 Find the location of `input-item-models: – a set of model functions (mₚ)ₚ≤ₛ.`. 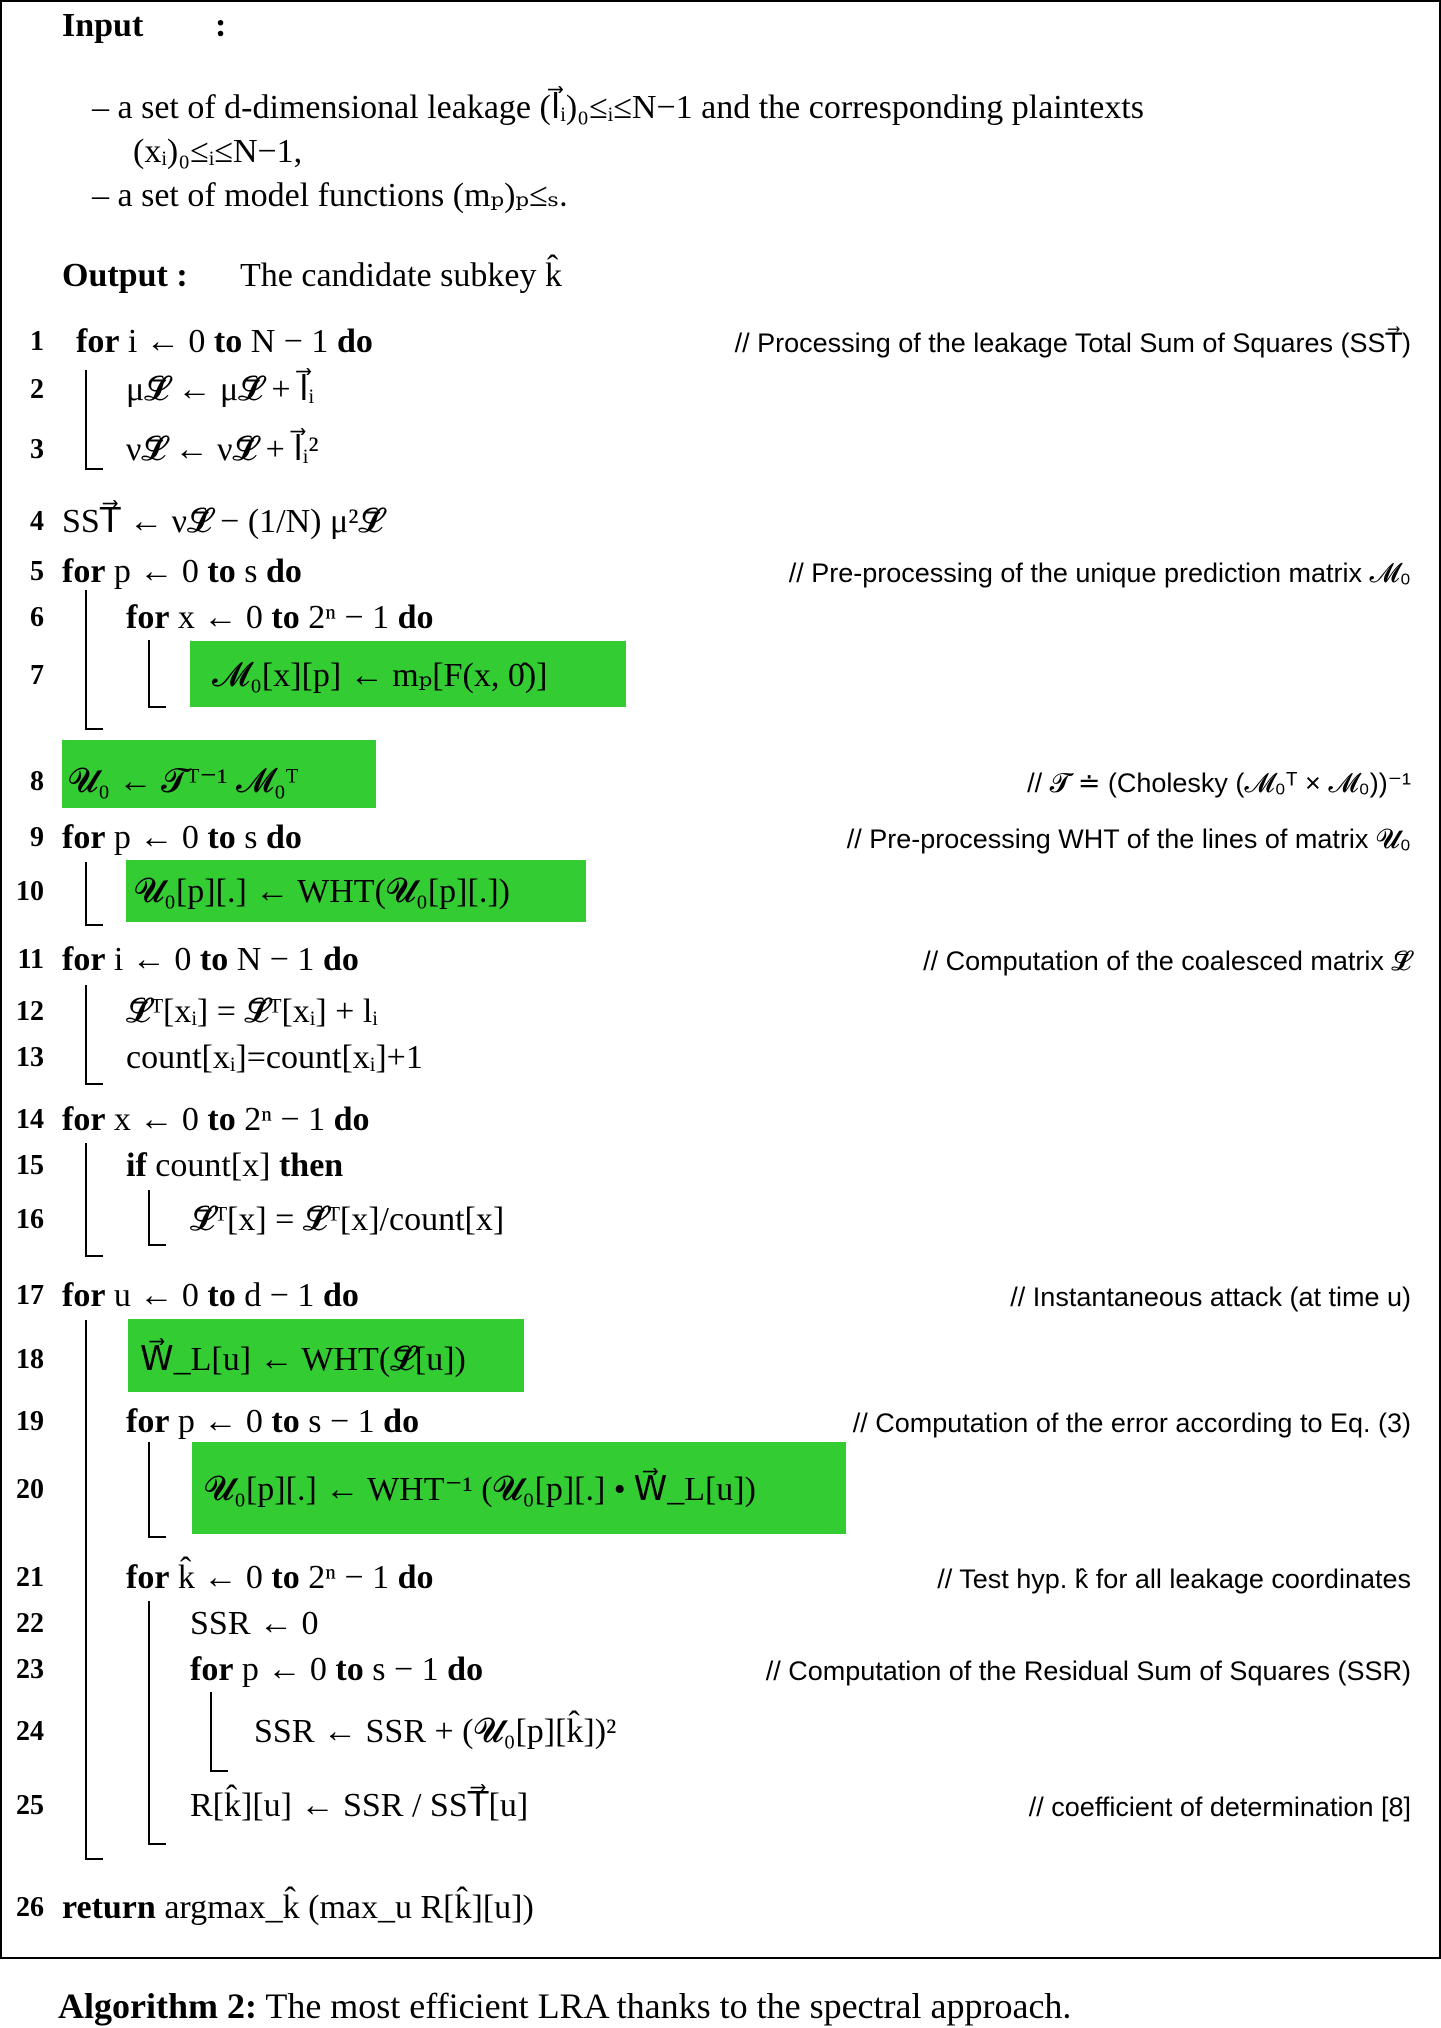

input-item-models: – a set of model functions (mₚ)ₚ≤ₛ. is located at coordinates (330, 195).